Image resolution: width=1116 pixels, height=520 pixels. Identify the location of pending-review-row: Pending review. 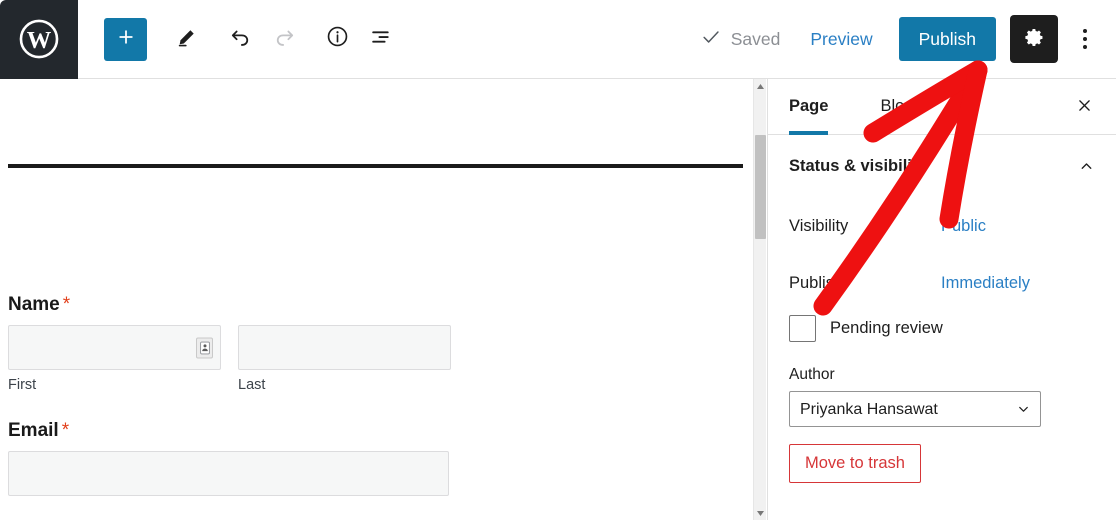
(942, 328).